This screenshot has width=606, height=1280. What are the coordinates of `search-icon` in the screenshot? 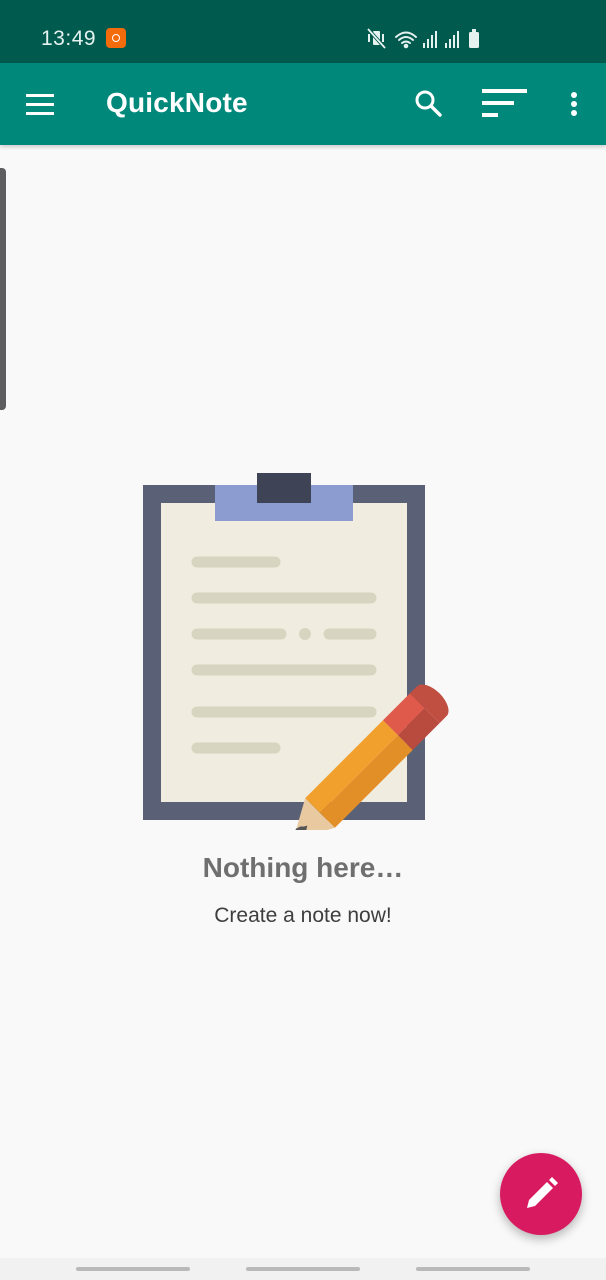 It's located at (428, 103).